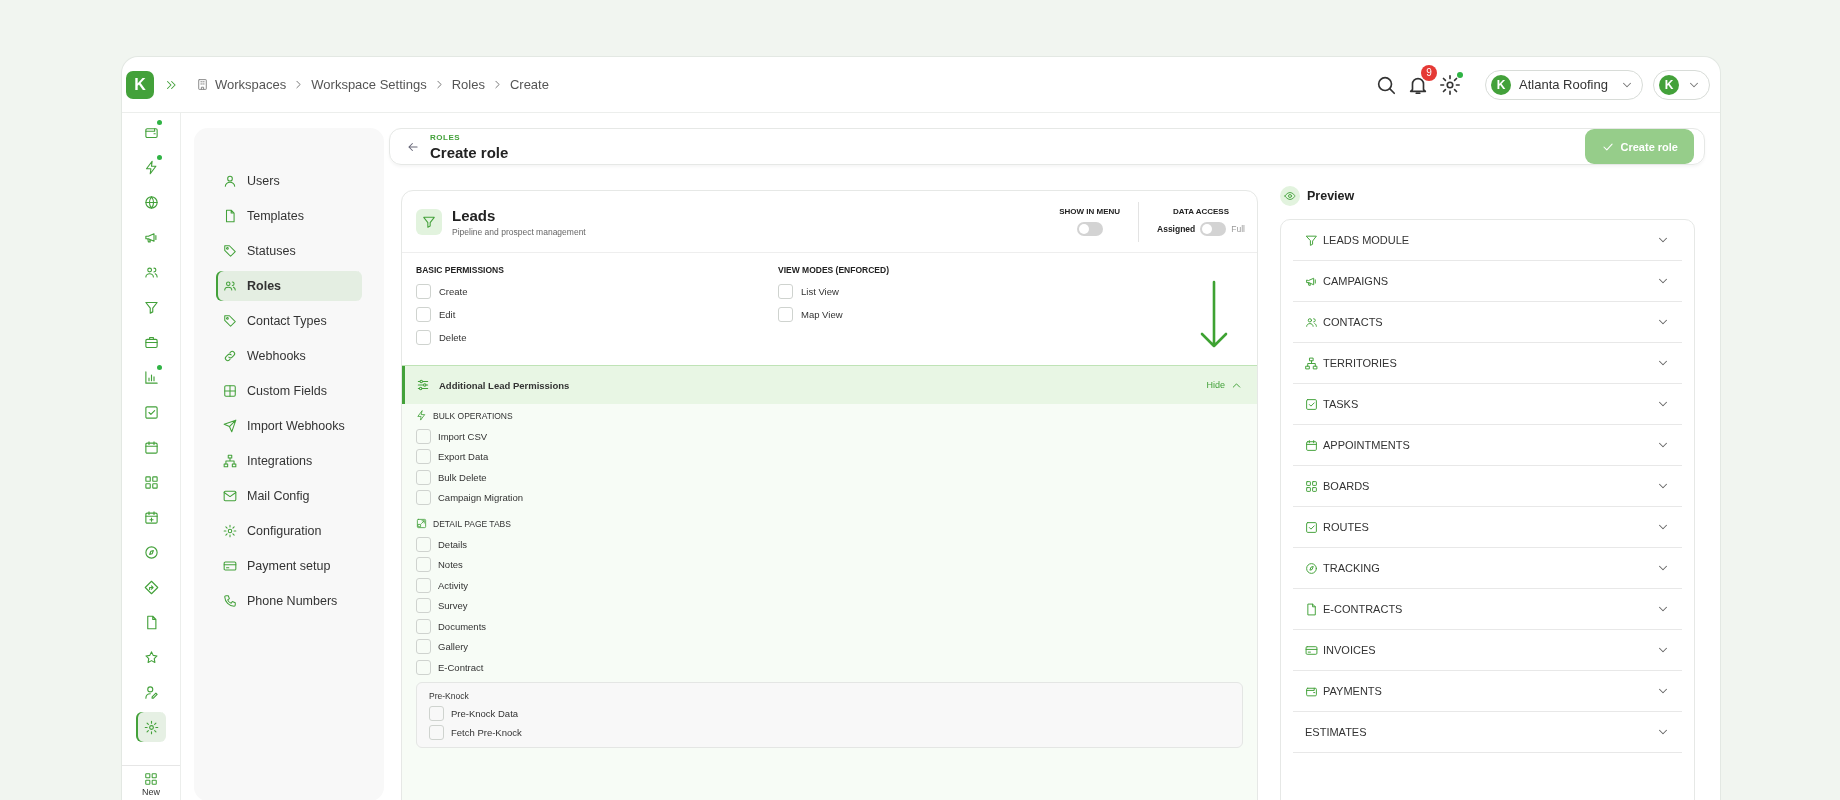 The image size is (1840, 800). Describe the element at coordinates (230, 426) in the screenshot. I see `send-icon` at that location.